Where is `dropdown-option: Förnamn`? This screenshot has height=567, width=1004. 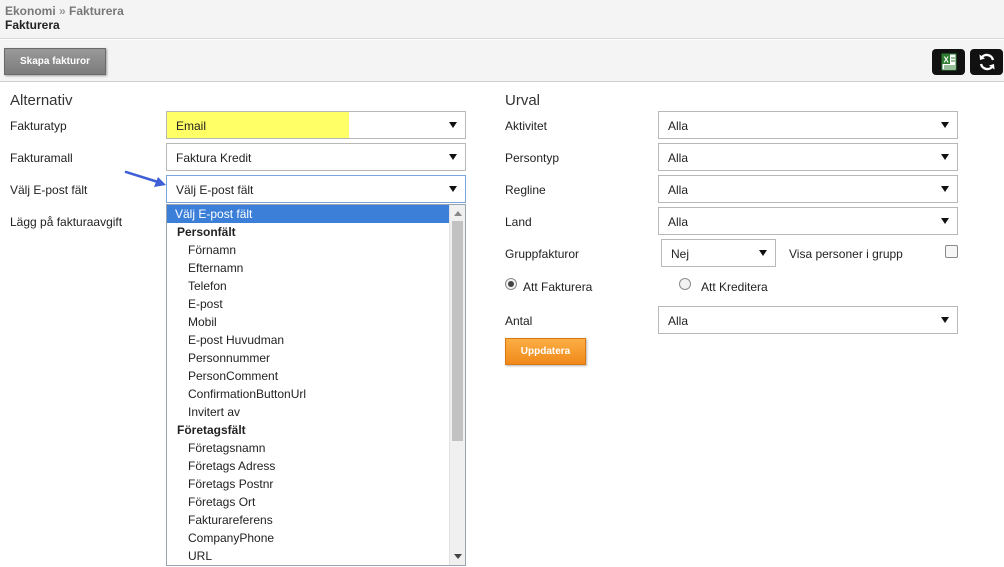
dropdown-option: Förnamn is located at coordinates (308, 250).